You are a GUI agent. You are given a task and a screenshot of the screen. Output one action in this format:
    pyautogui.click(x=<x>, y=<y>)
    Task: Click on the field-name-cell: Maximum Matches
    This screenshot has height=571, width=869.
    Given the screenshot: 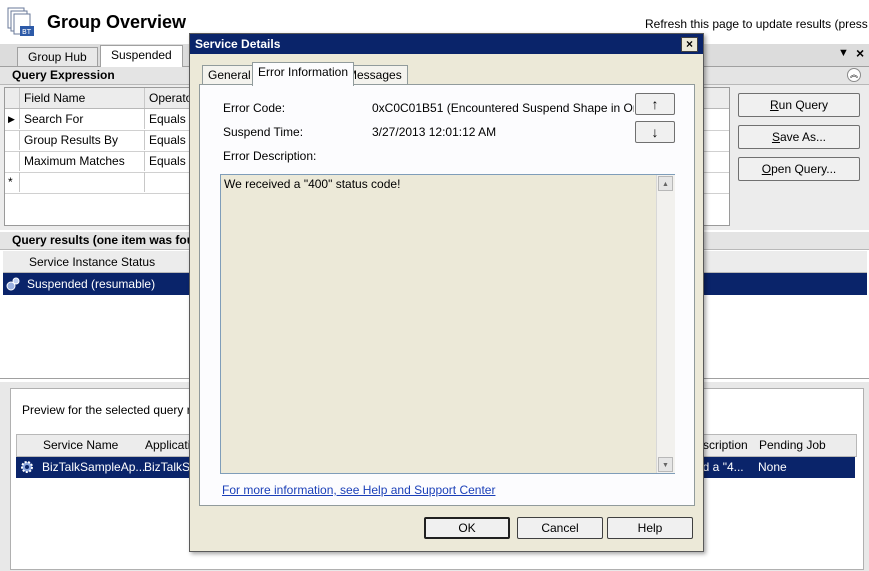 What is the action you would take?
    pyautogui.click(x=82, y=161)
    